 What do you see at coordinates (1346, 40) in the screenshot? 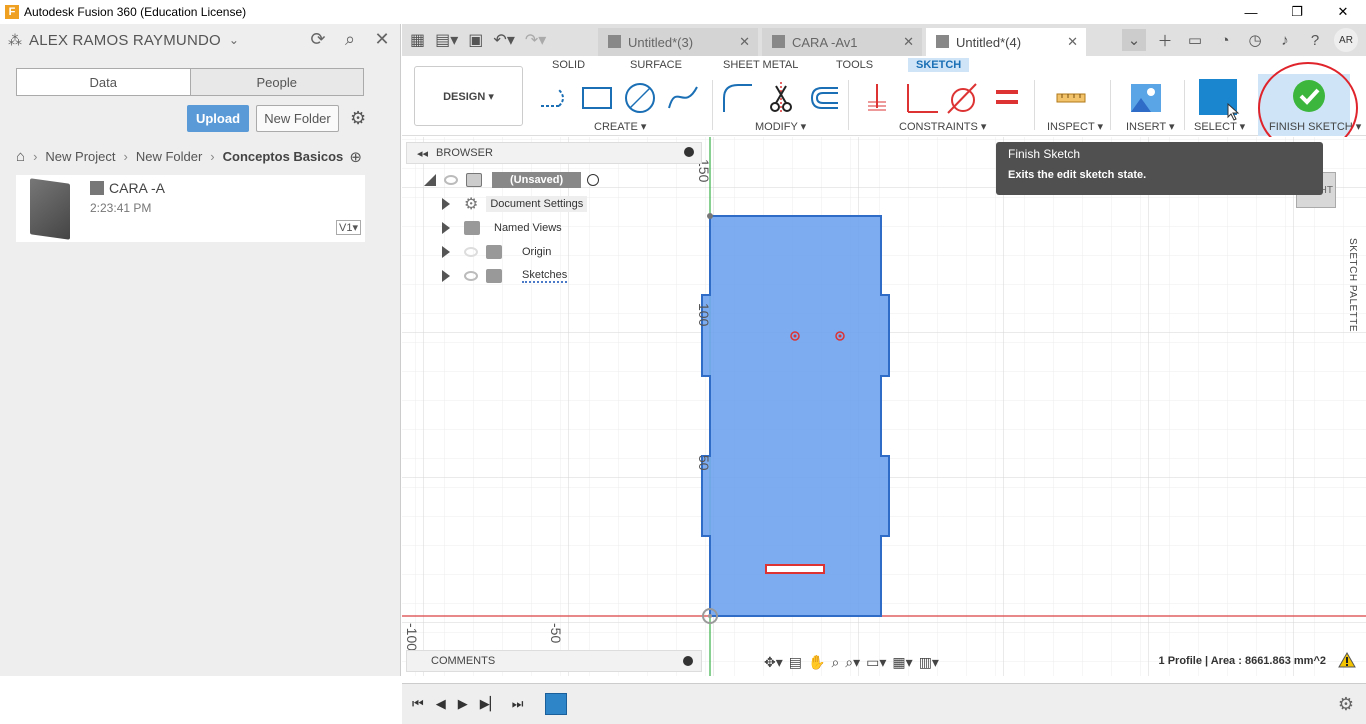
I see `avatar: AR` at bounding box center [1346, 40].